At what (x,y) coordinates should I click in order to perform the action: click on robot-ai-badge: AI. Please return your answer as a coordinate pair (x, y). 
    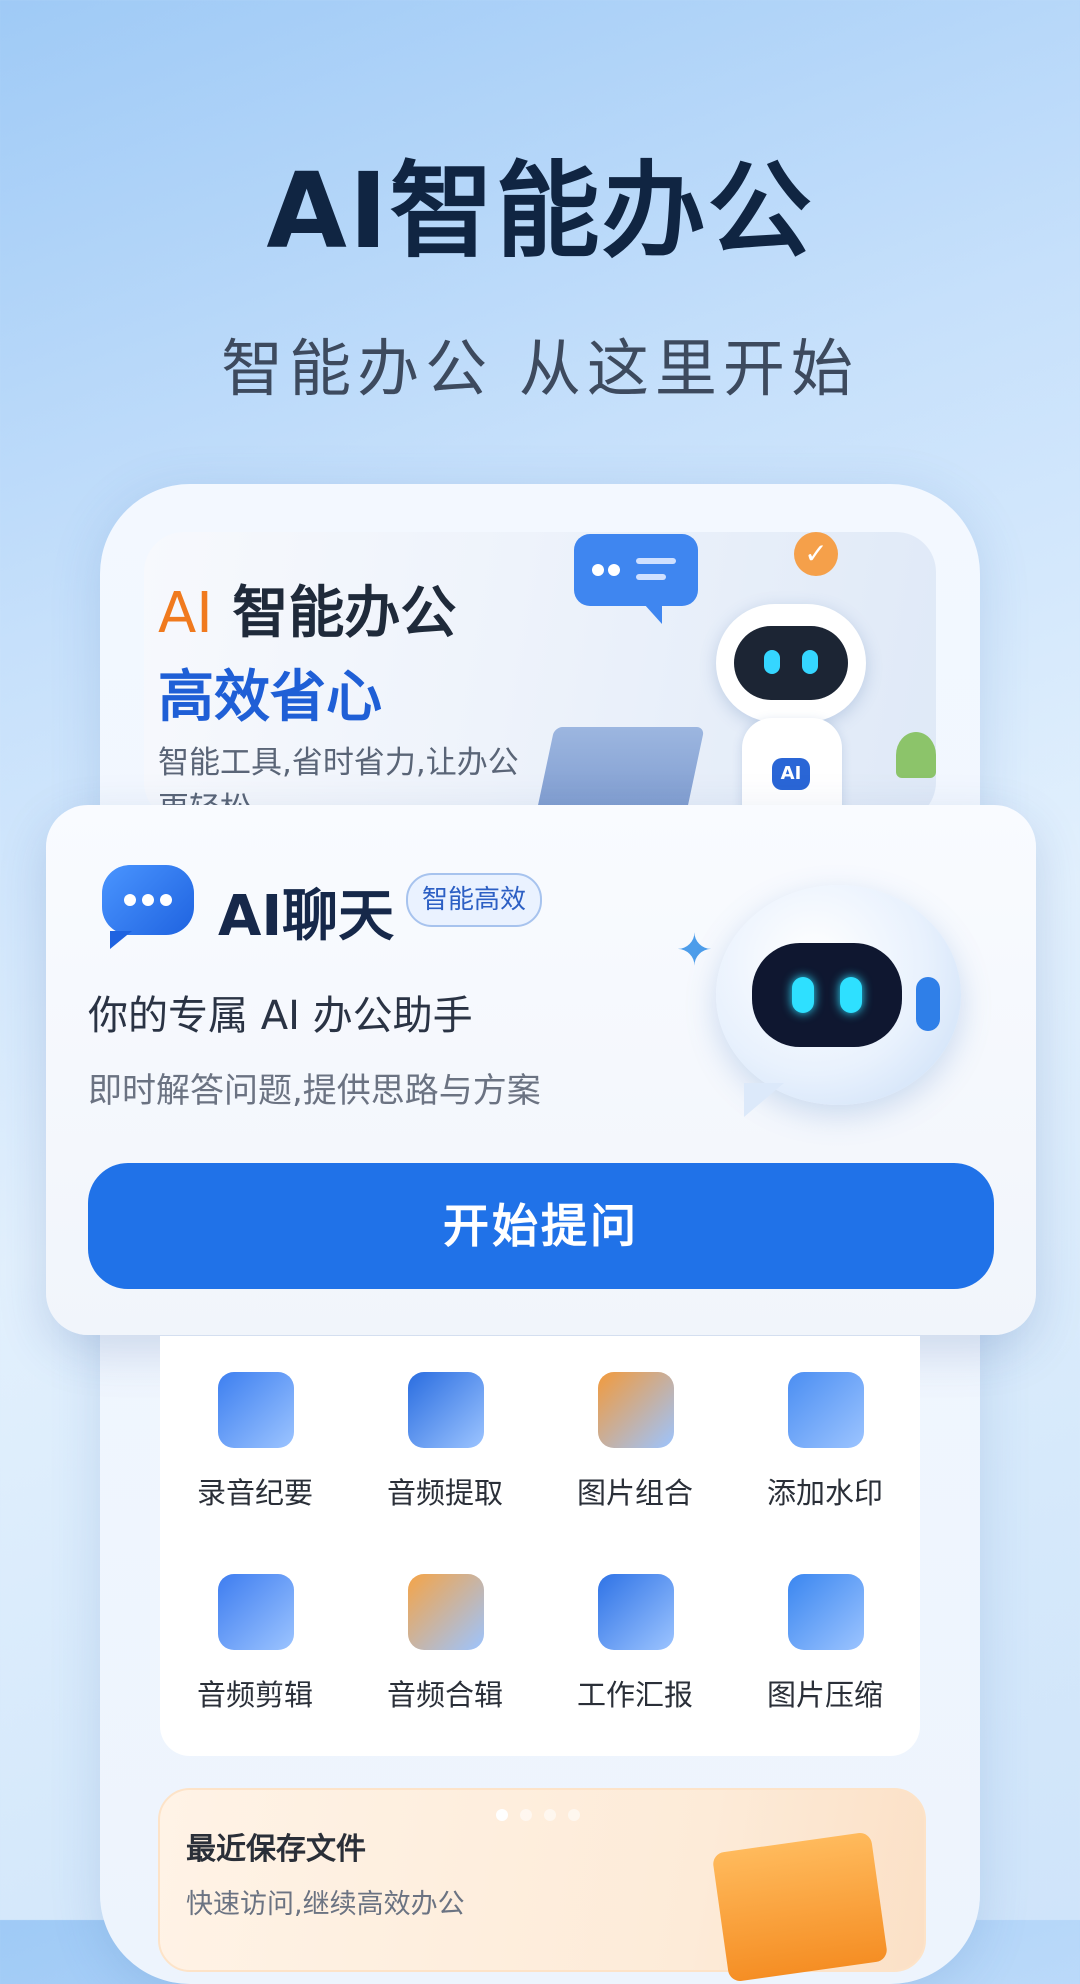
    Looking at the image, I should click on (791, 774).